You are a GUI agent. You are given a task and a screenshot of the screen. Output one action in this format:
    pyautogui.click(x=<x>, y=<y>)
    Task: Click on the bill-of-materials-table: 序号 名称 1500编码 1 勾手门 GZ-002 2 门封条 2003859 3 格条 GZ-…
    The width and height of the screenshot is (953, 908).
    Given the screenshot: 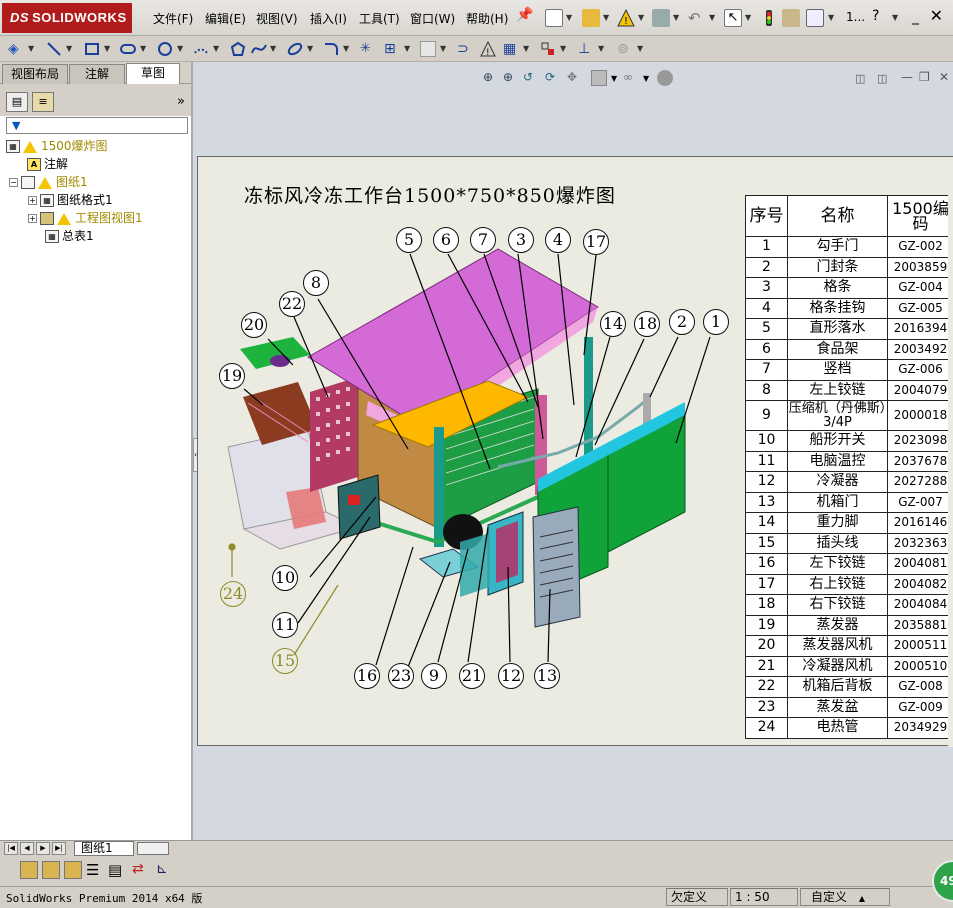 What is the action you would take?
    pyautogui.click(x=849, y=467)
    